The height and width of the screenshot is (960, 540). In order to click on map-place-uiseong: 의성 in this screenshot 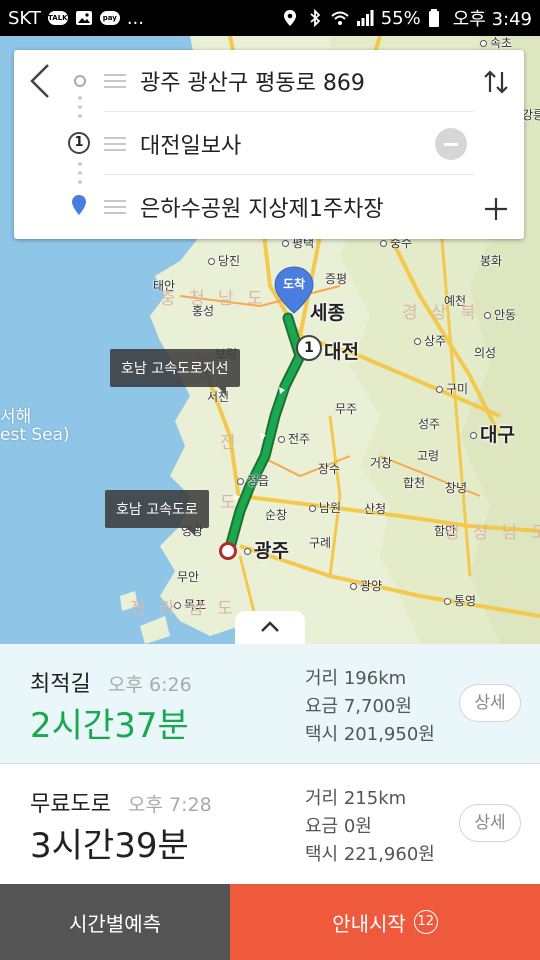, I will do `click(485, 353)`.